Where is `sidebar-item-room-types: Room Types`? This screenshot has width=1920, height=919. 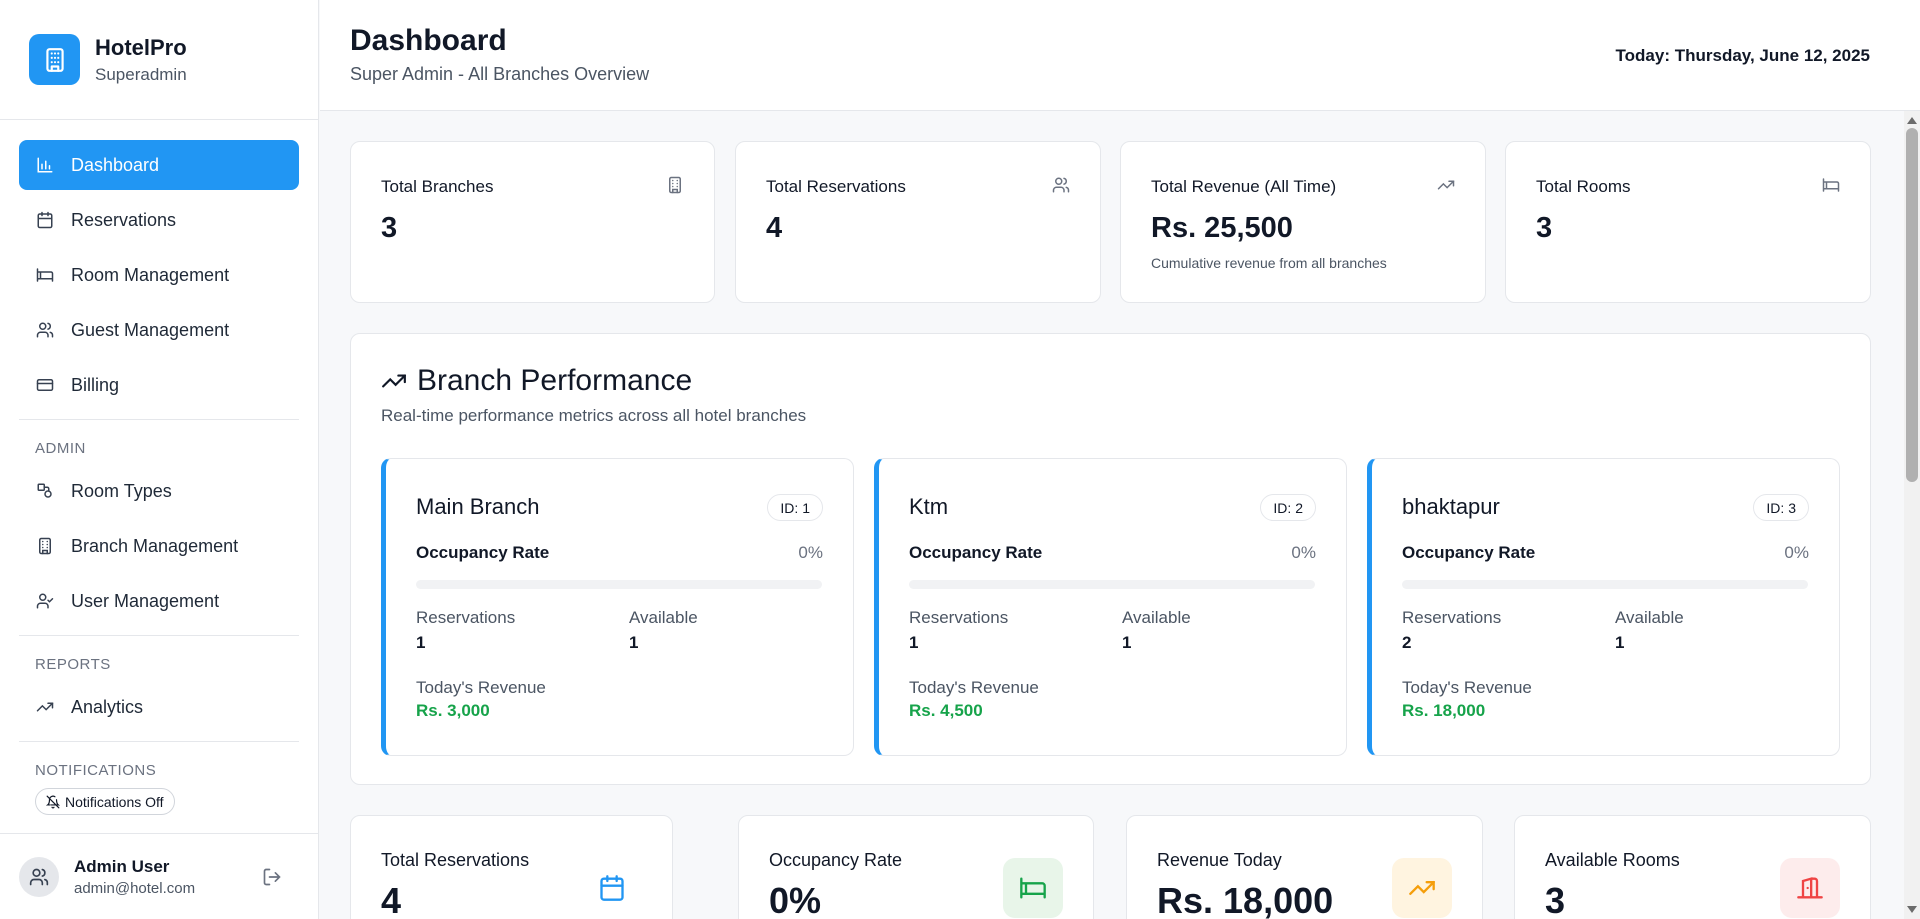 sidebar-item-room-types: Room Types is located at coordinates (159, 491).